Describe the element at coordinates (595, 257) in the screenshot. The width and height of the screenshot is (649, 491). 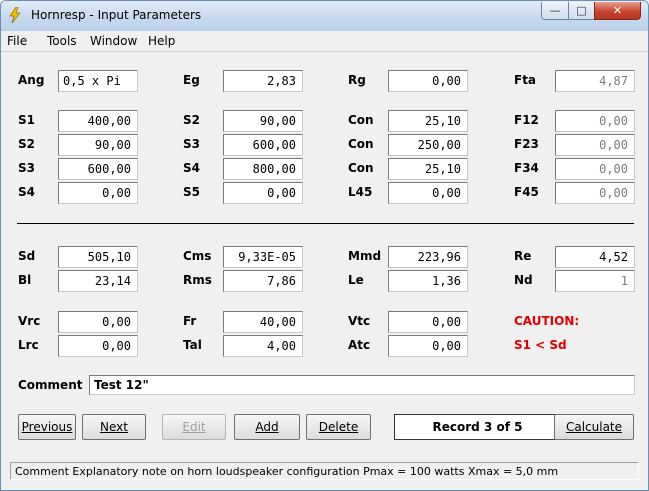
I see `re-field: 4,52` at that location.